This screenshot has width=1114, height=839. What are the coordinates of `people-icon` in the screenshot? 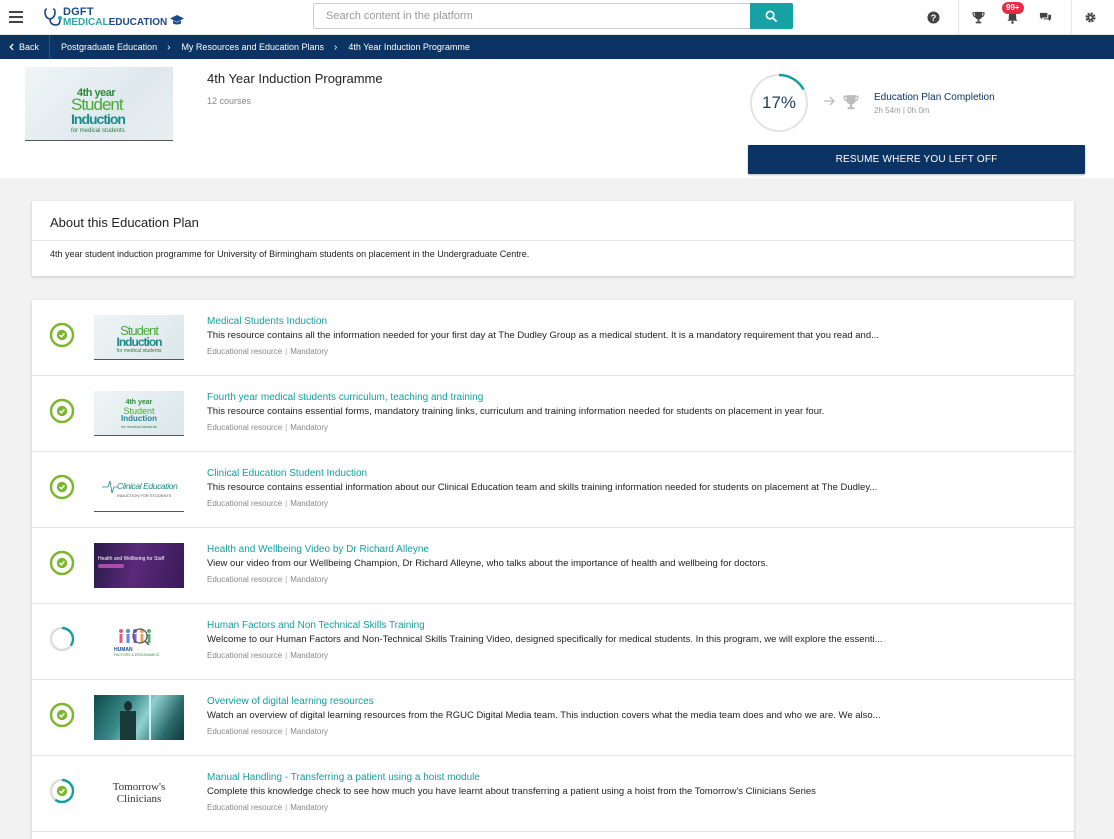 It's located at (135, 637).